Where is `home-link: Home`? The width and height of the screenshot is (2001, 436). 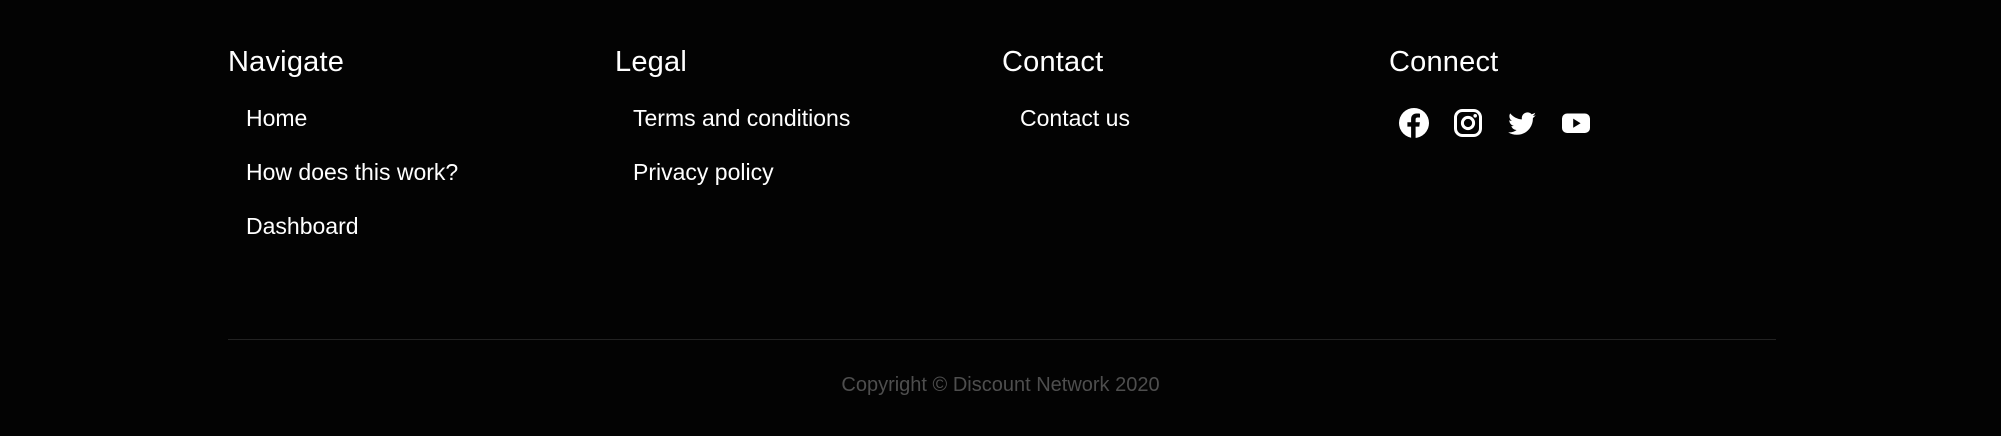 home-link: Home is located at coordinates (276, 118).